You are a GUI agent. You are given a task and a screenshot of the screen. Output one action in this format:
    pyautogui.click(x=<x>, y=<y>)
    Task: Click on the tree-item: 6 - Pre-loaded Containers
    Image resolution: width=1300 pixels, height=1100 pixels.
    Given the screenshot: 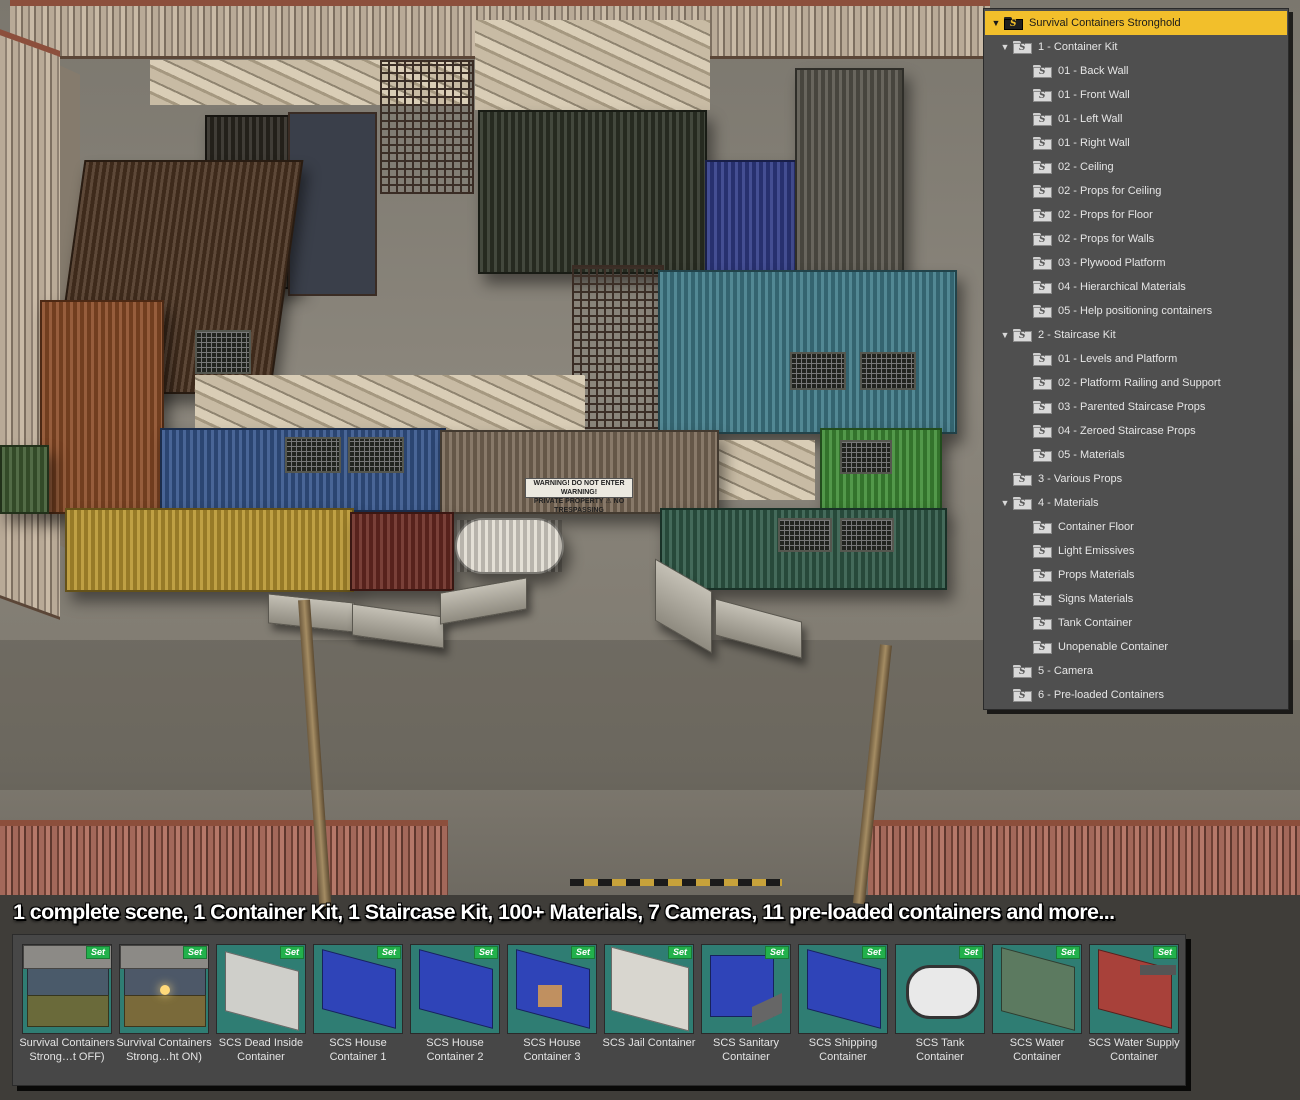 What is the action you would take?
    pyautogui.click(x=1136, y=695)
    